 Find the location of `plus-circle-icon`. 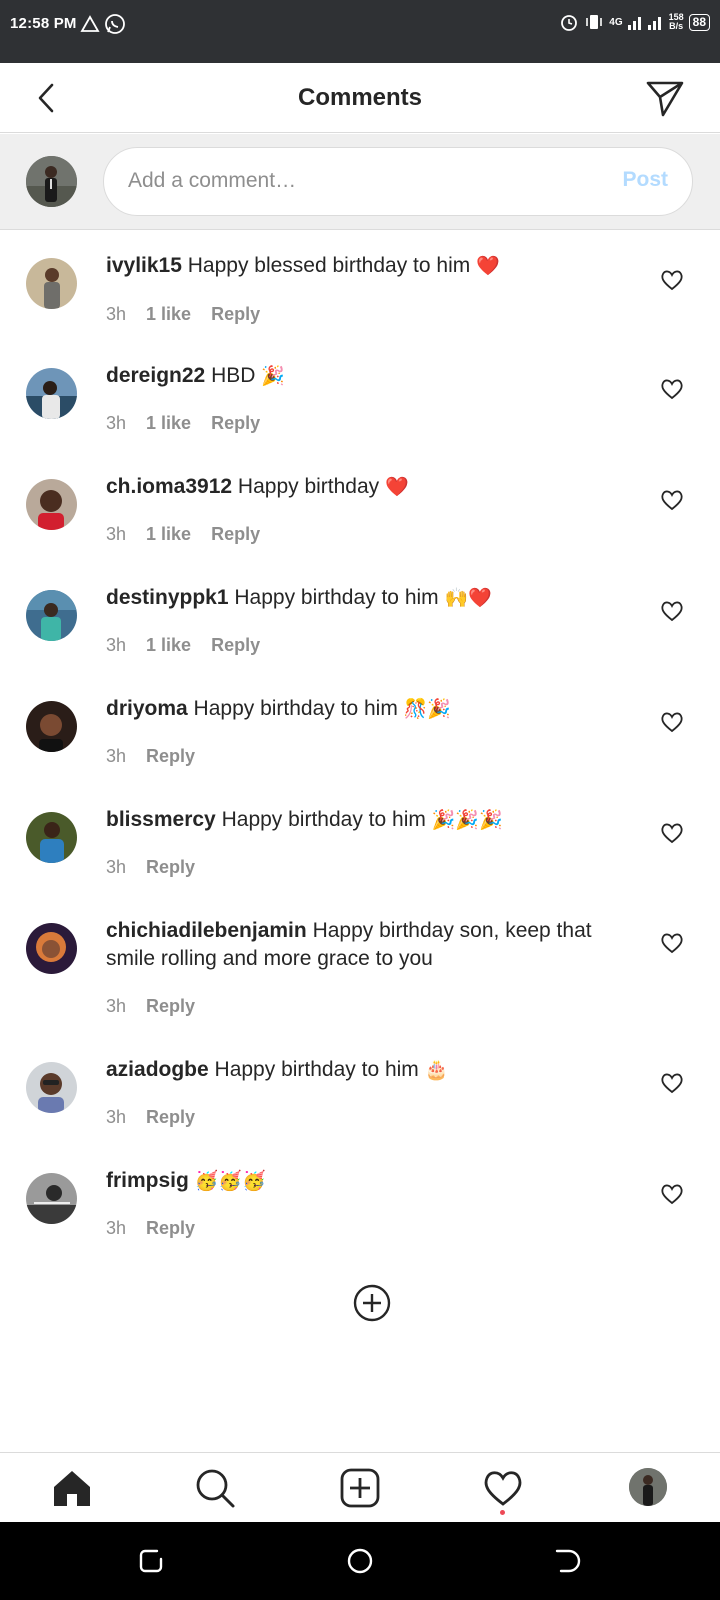

plus-circle-icon is located at coordinates (372, 1303).